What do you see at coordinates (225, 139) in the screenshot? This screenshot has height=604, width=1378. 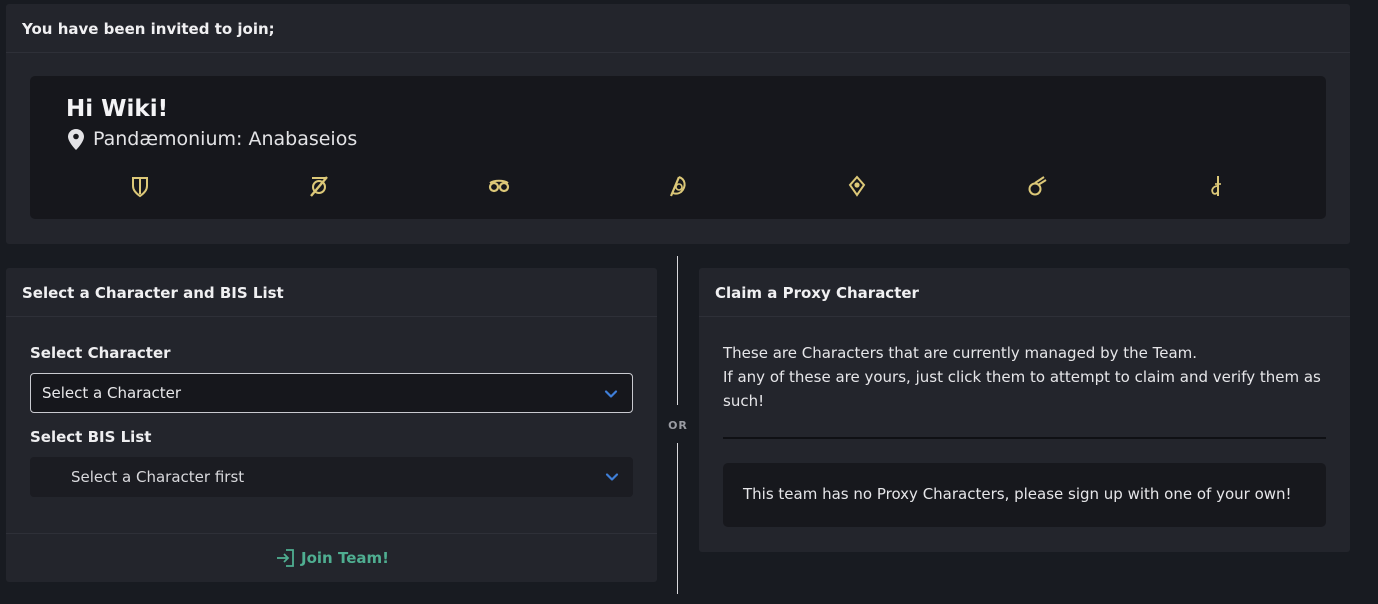 I see `team-location-text: Pandæmonium: Anabaseios` at bounding box center [225, 139].